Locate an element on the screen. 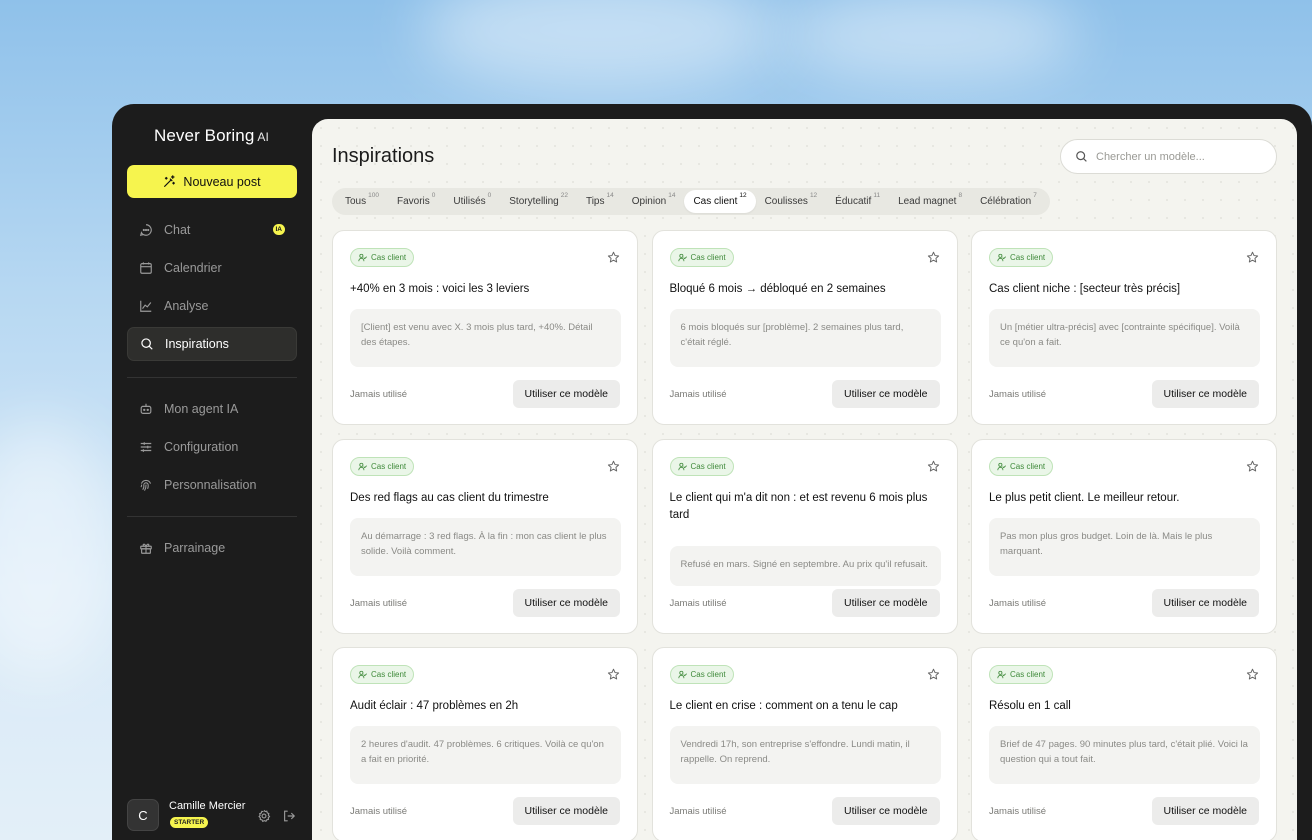 This screenshot has width=1312, height=840. tab-count: 12 is located at coordinates (813, 195).